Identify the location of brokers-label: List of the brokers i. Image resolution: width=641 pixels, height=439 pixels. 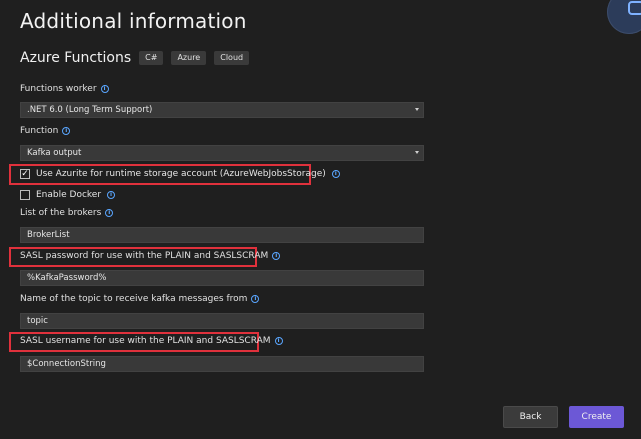
(67, 213).